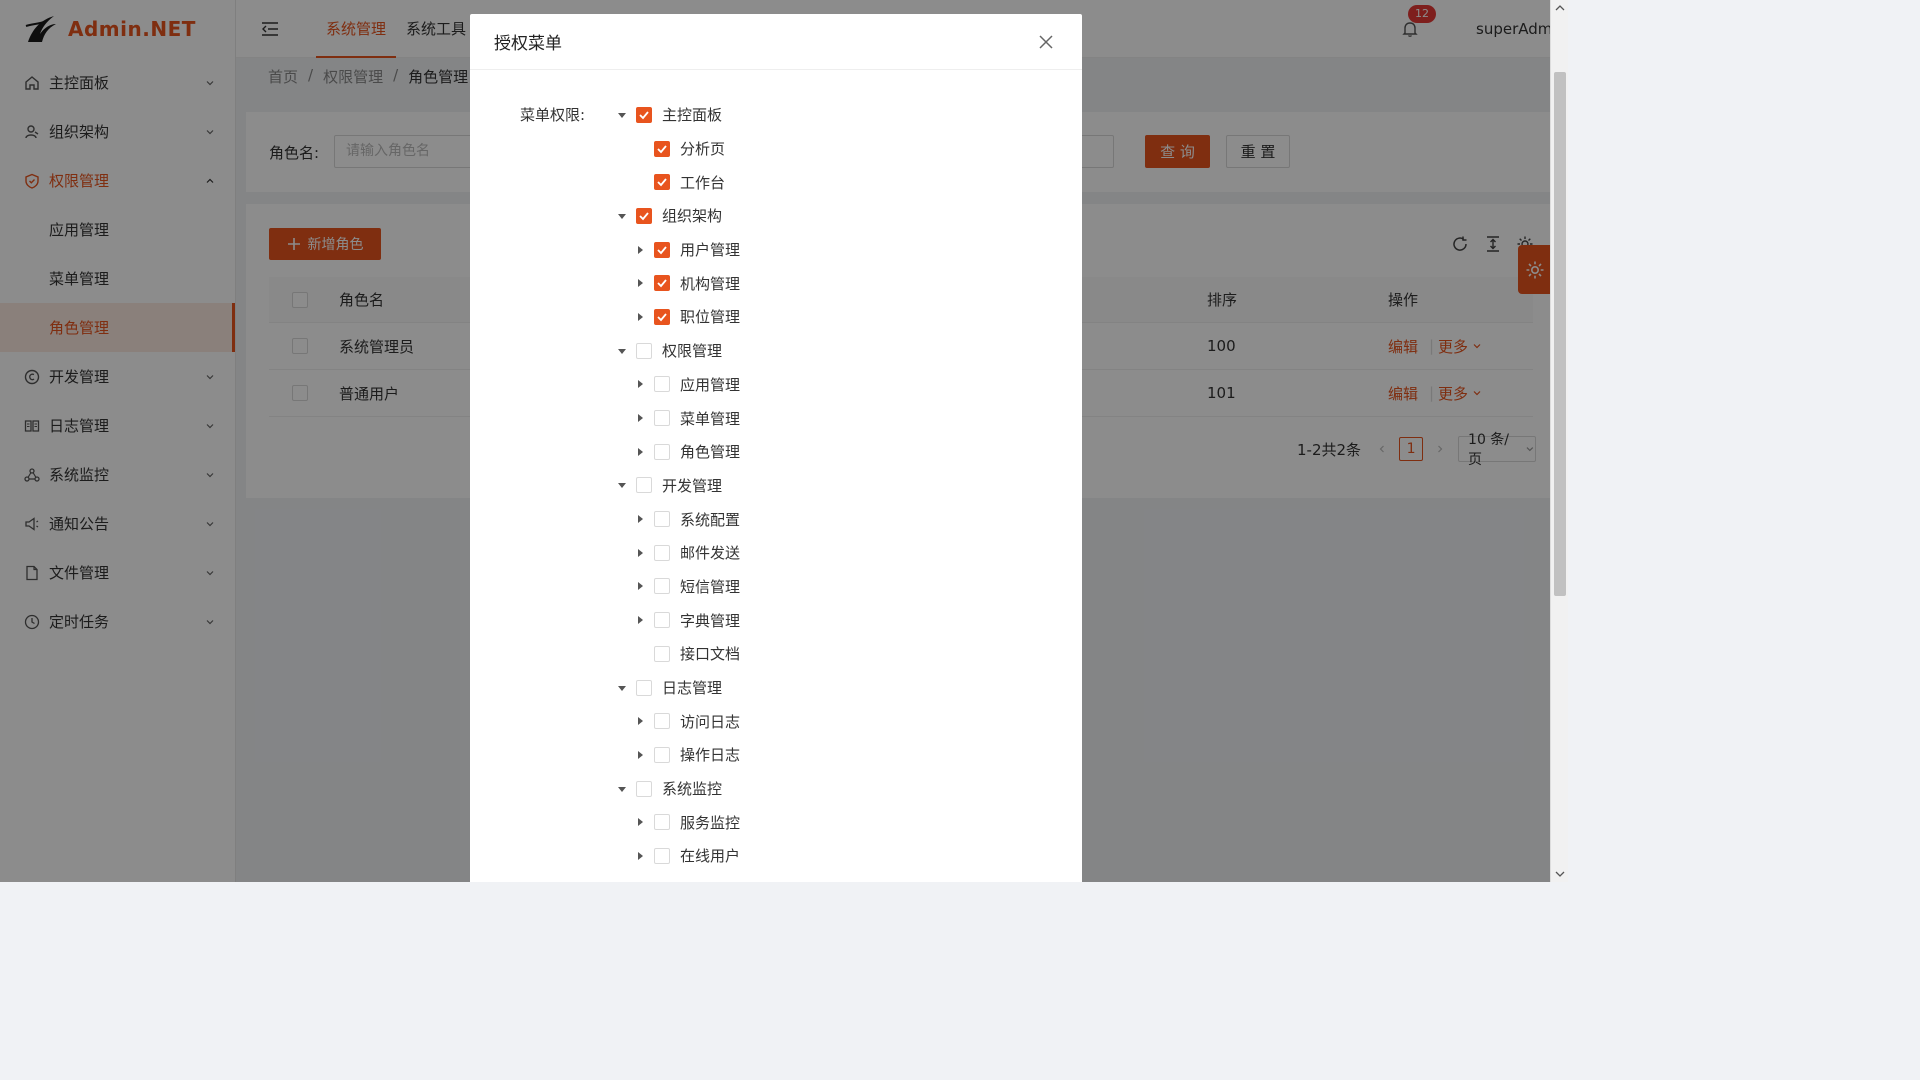 This screenshot has height=1080, width=1920. Describe the element at coordinates (692, 789) in the screenshot. I see `tree-node-label: 系统监控` at that location.